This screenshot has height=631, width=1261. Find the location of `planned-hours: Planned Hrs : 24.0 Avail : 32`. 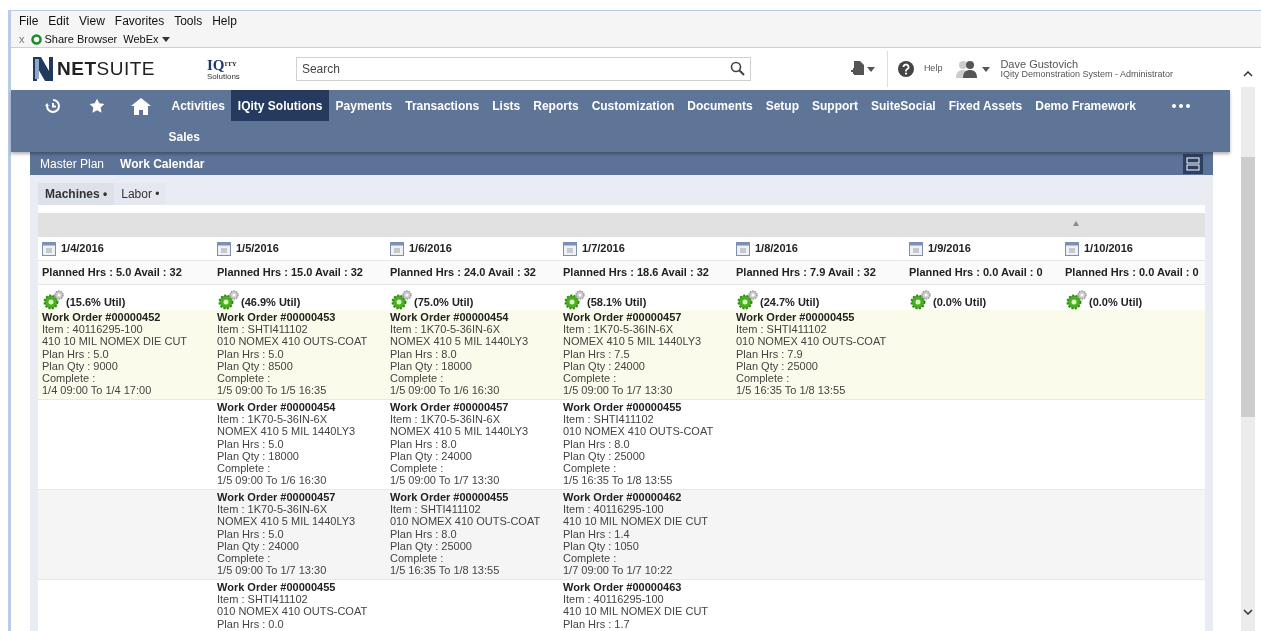

planned-hours: Planned Hrs : 24.0 Avail : 32 is located at coordinates (463, 273).